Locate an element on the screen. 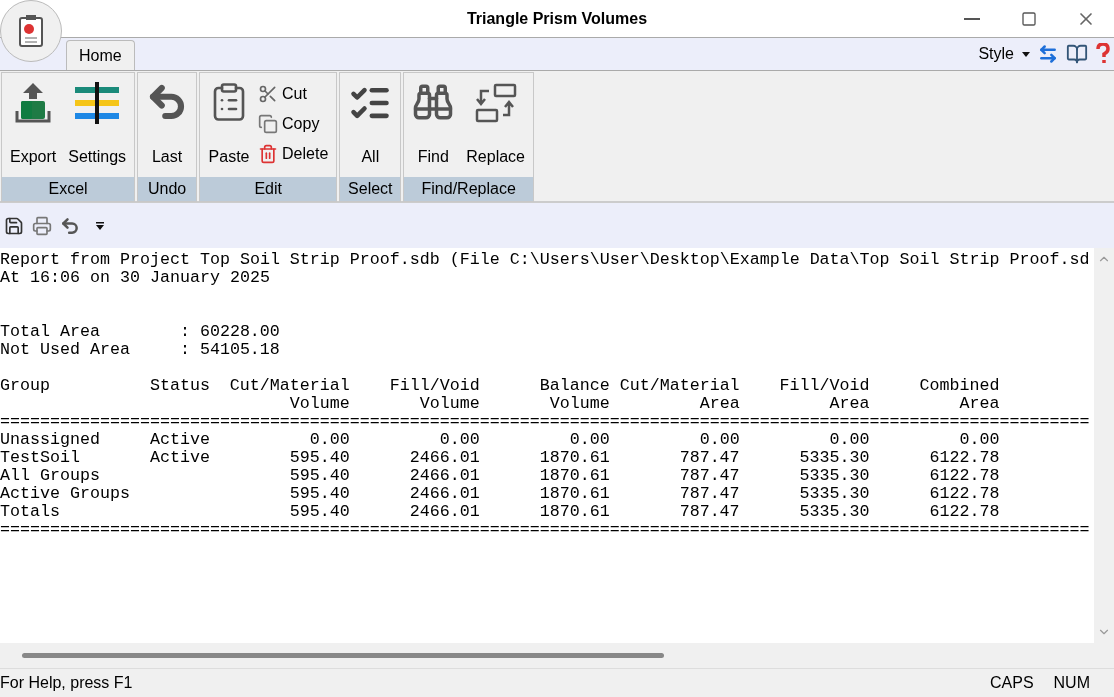 The height and width of the screenshot is (697, 1114). columns-settings-icon is located at coordinates (97, 103).